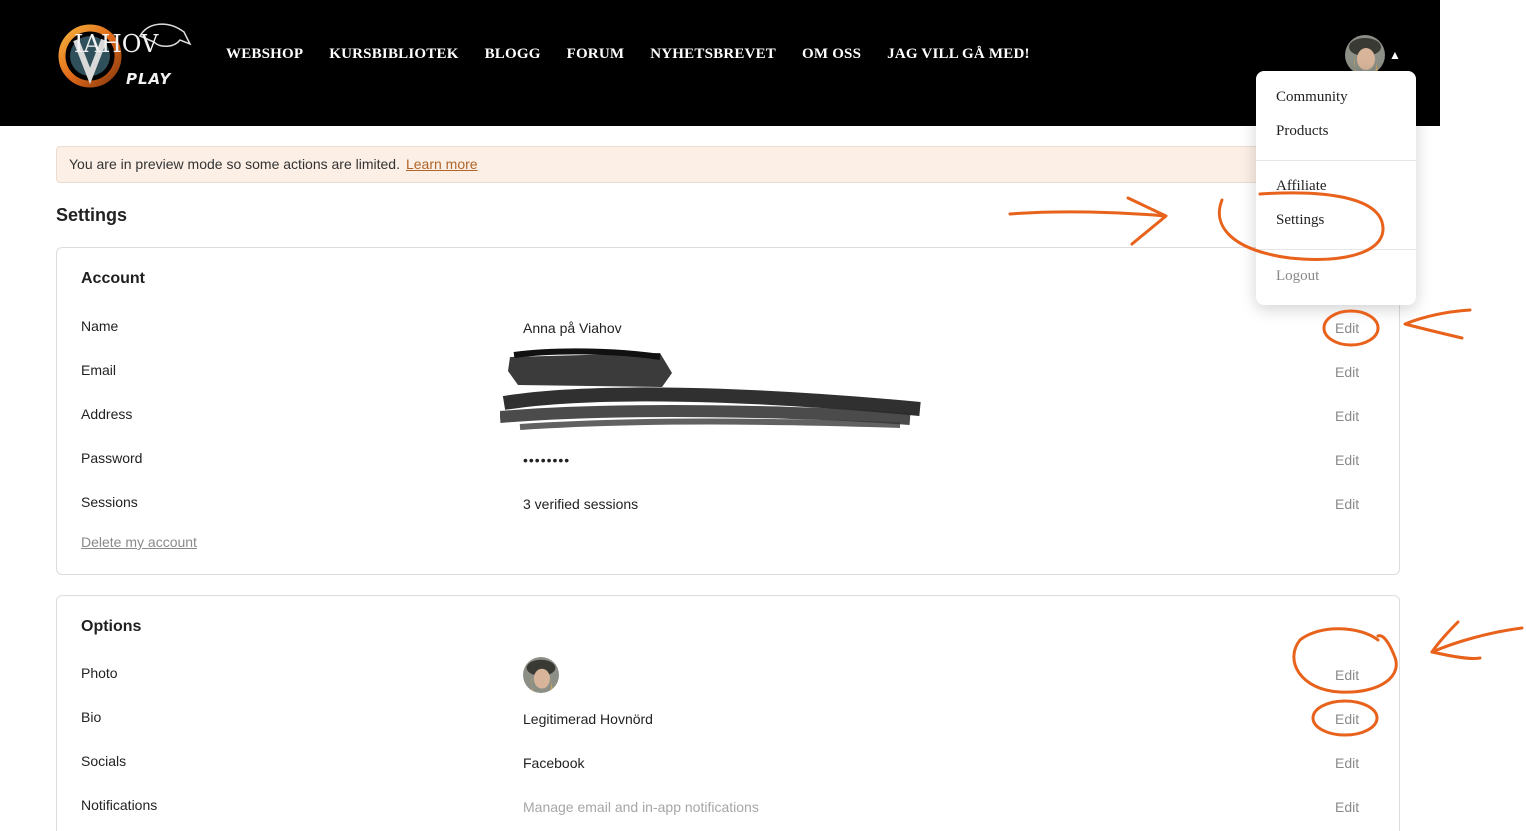  Describe the element at coordinates (1312, 97) in the screenshot. I see `menu-item-community: Community` at that location.